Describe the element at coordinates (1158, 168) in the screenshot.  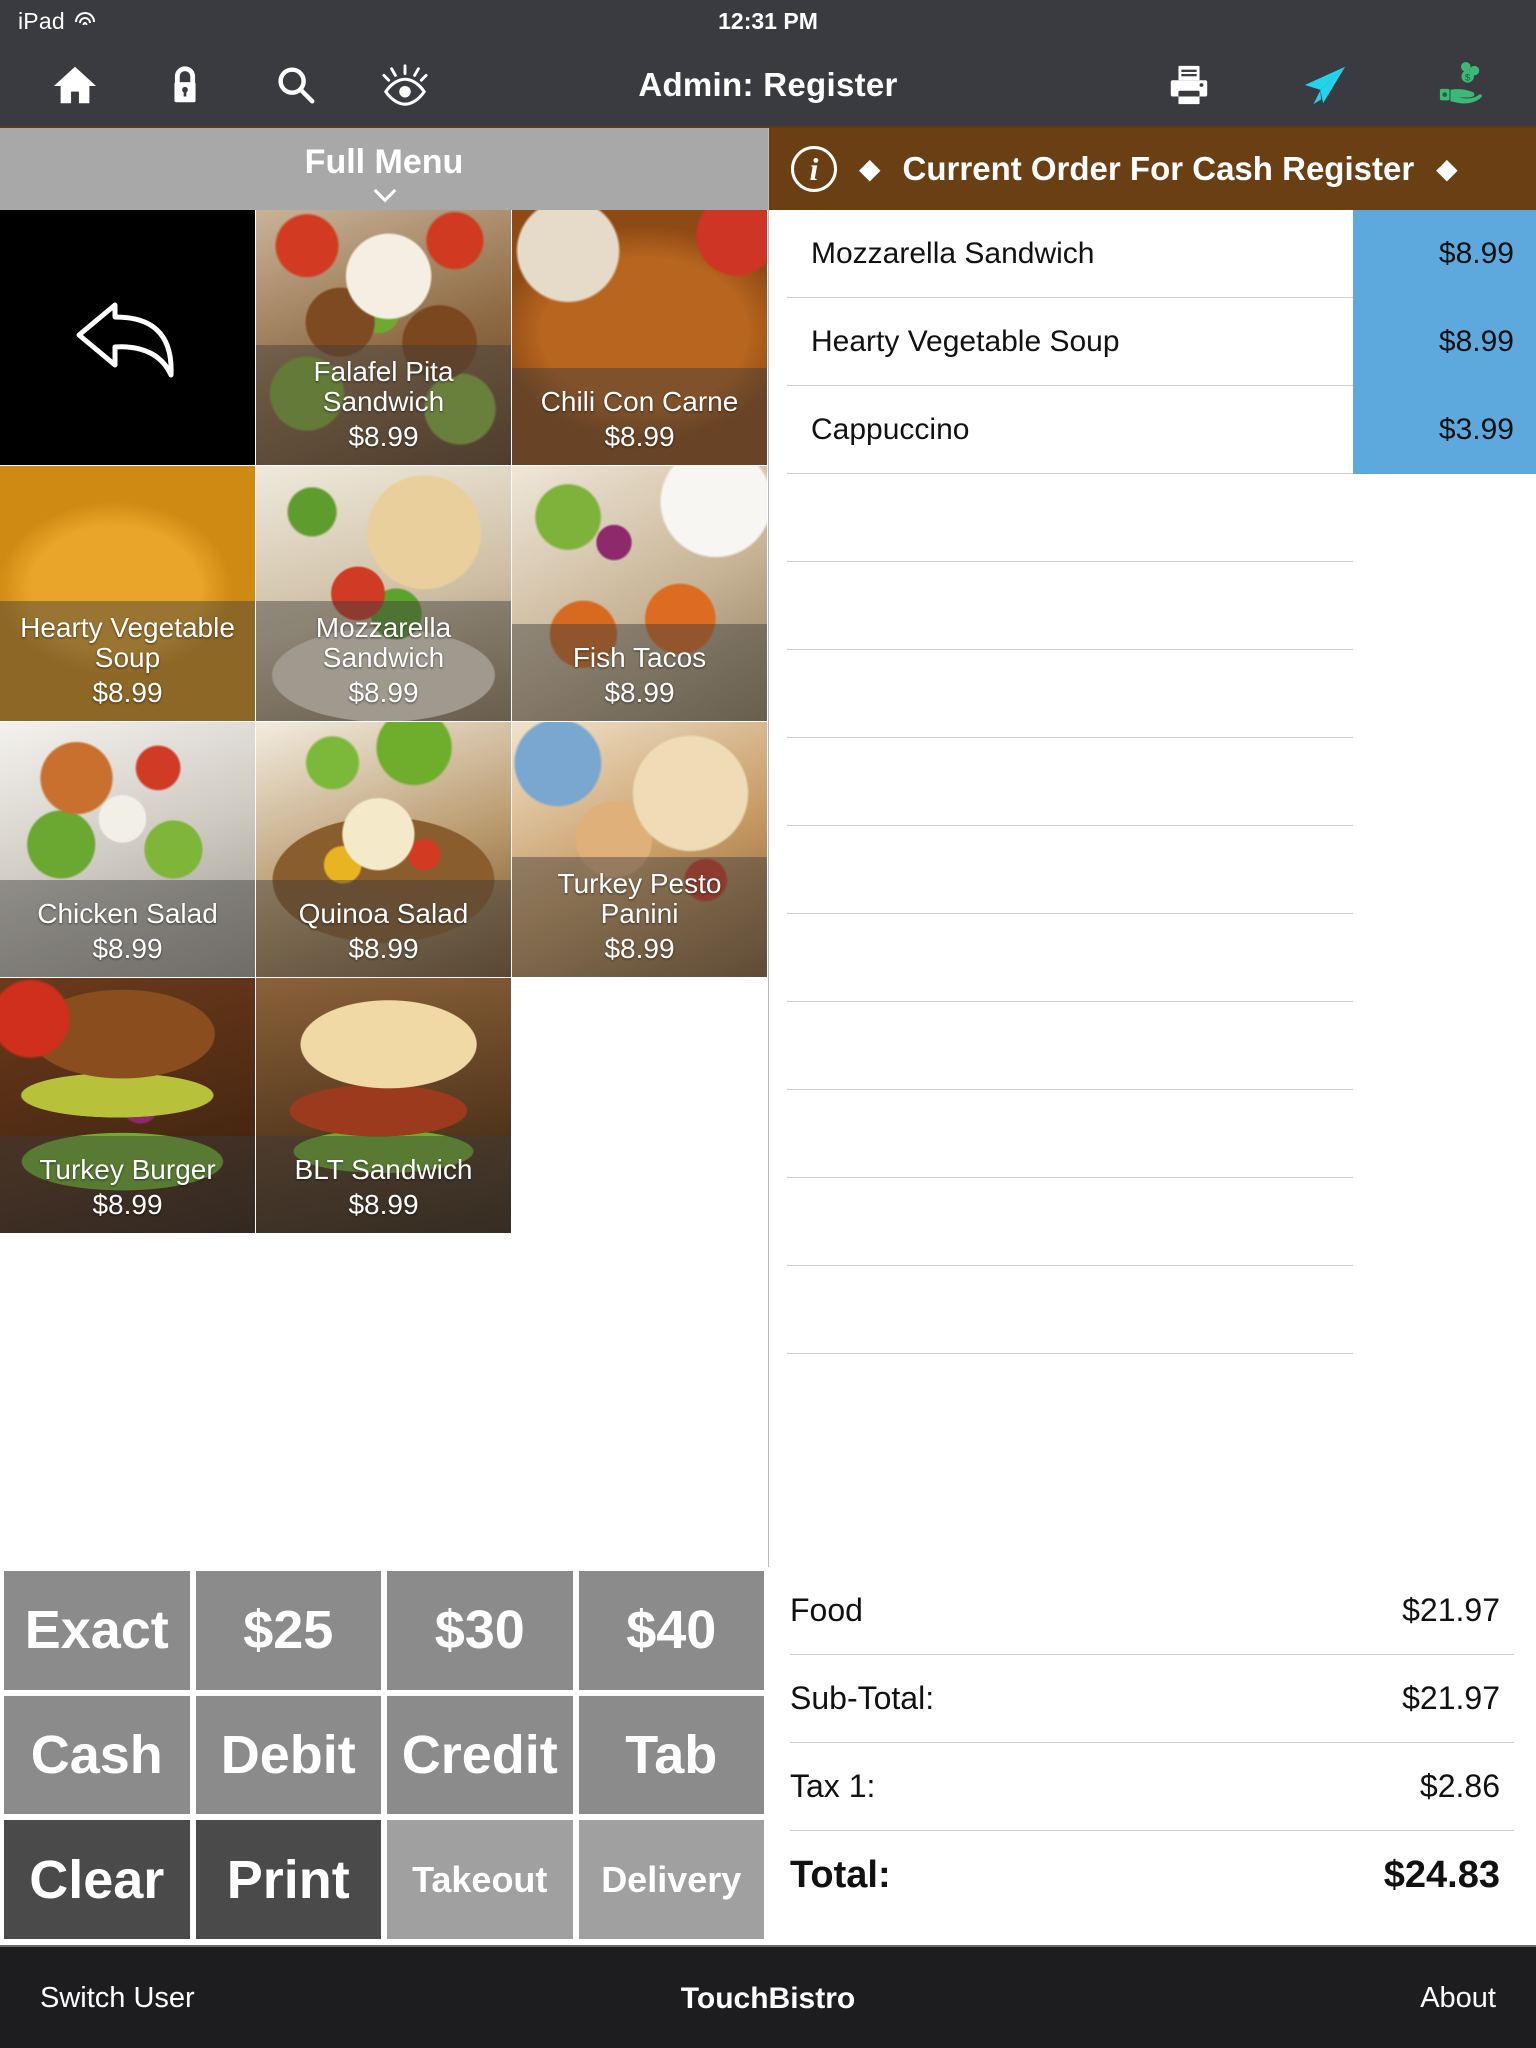
I see `order-header-title: Current Order For Cash Register` at that location.